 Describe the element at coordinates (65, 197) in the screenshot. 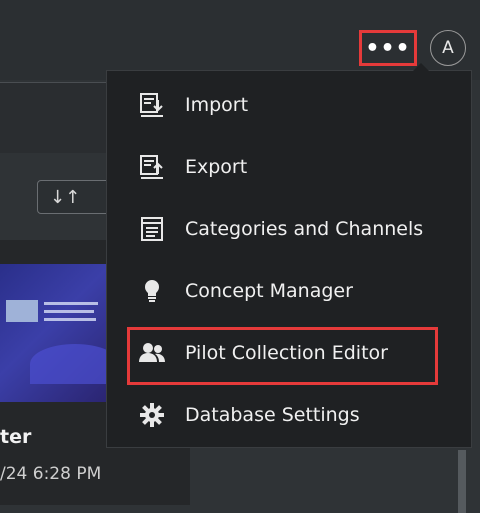

I see `sort-arrows-icon: ↓↑` at that location.